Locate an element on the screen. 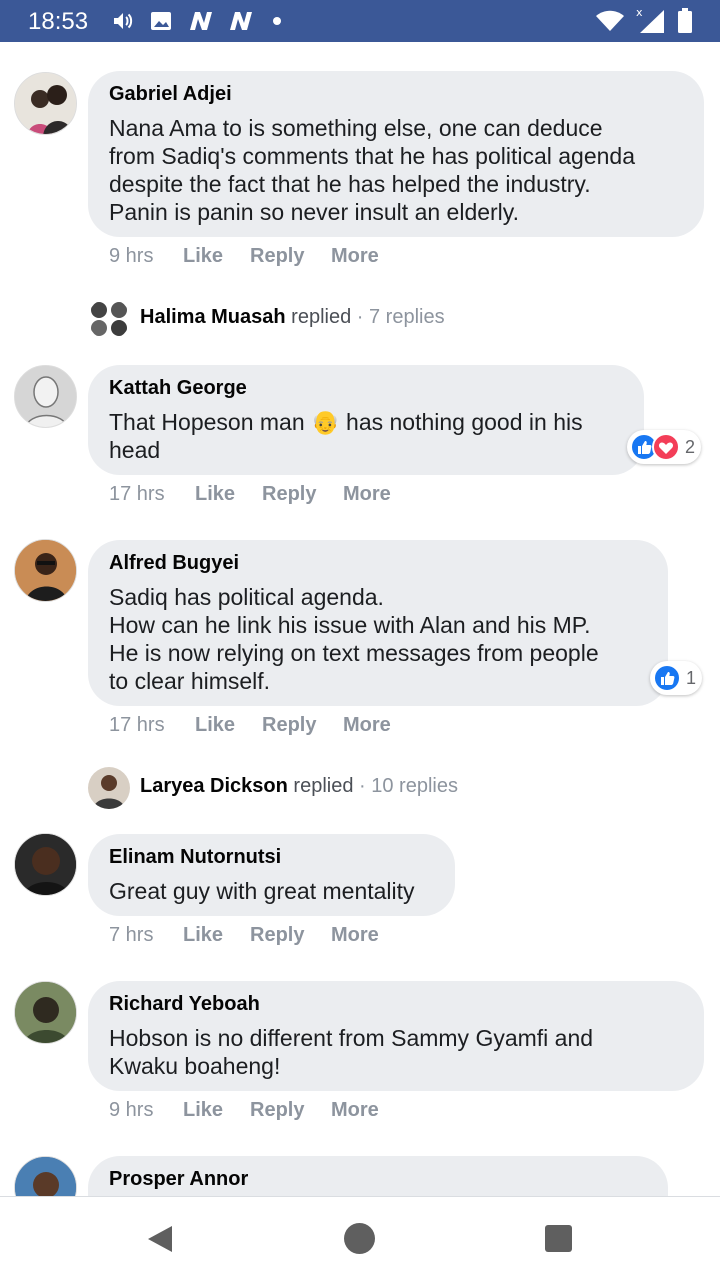 This screenshot has width=720, height=1280. comment-bubble: Prosper Annor is located at coordinates (378, 1176).